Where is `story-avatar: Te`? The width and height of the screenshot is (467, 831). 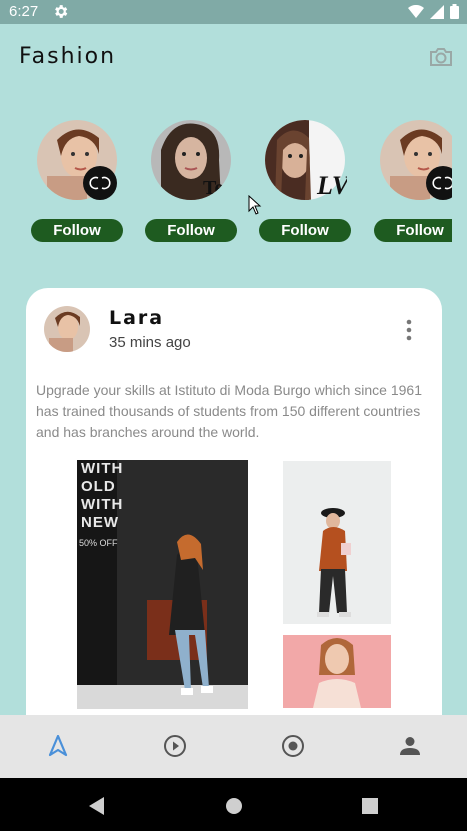
story-avatar: Te is located at coordinates (191, 160).